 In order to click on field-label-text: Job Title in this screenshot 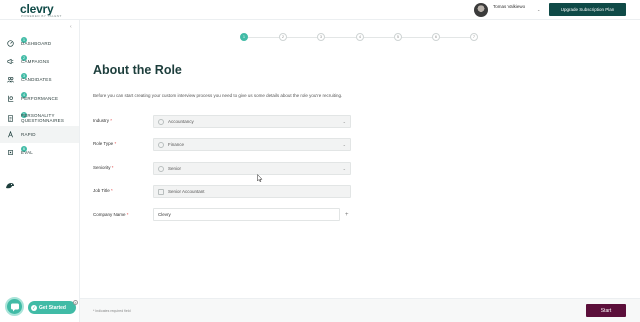, I will do `click(101, 190)`.